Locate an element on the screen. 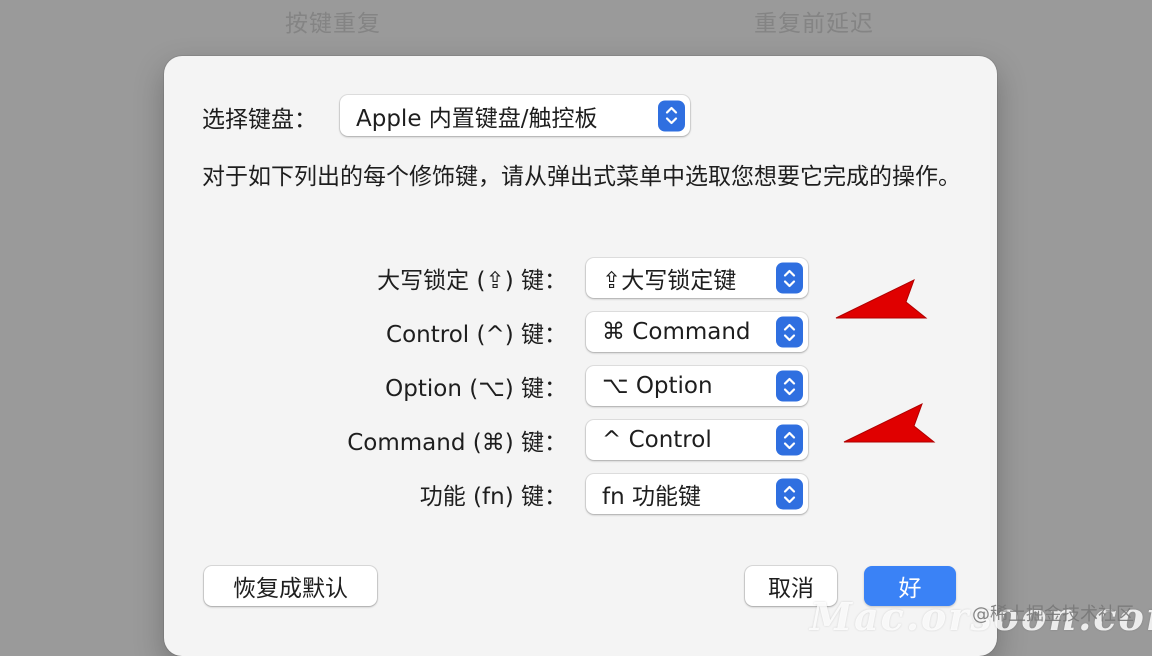 Image resolution: width=1152 pixels, height=656 pixels. caps-lock-key-value: ⇪大写锁定键 is located at coordinates (669, 281).